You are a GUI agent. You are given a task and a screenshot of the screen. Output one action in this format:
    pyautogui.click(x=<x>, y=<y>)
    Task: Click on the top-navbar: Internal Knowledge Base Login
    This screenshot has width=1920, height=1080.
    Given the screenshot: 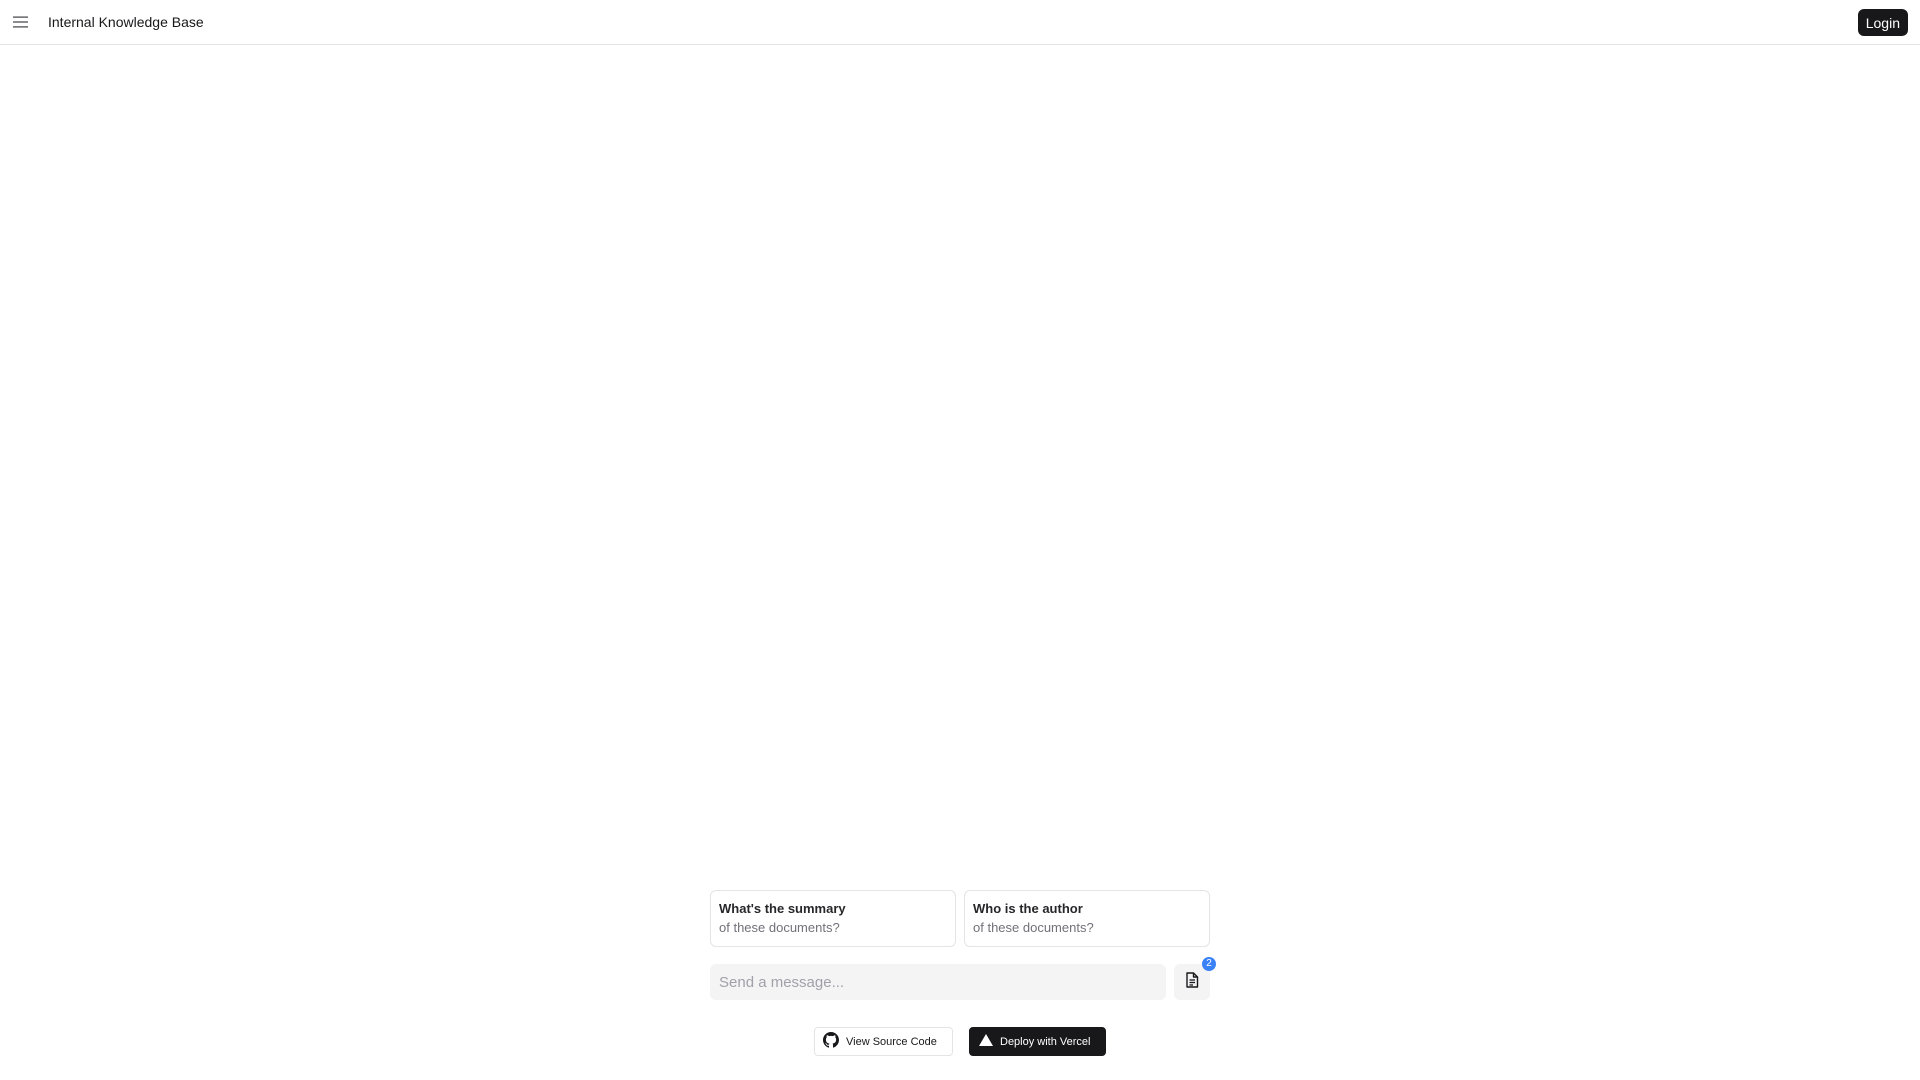 What is the action you would take?
    pyautogui.click(x=960, y=22)
    